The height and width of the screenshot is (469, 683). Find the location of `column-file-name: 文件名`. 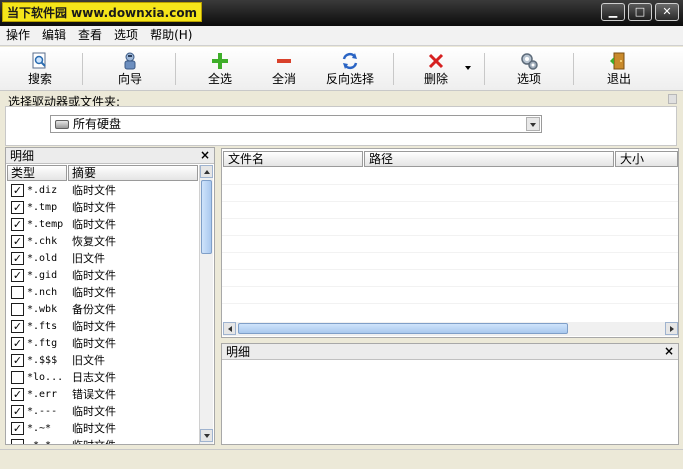

column-file-name: 文件名 is located at coordinates (293, 159).